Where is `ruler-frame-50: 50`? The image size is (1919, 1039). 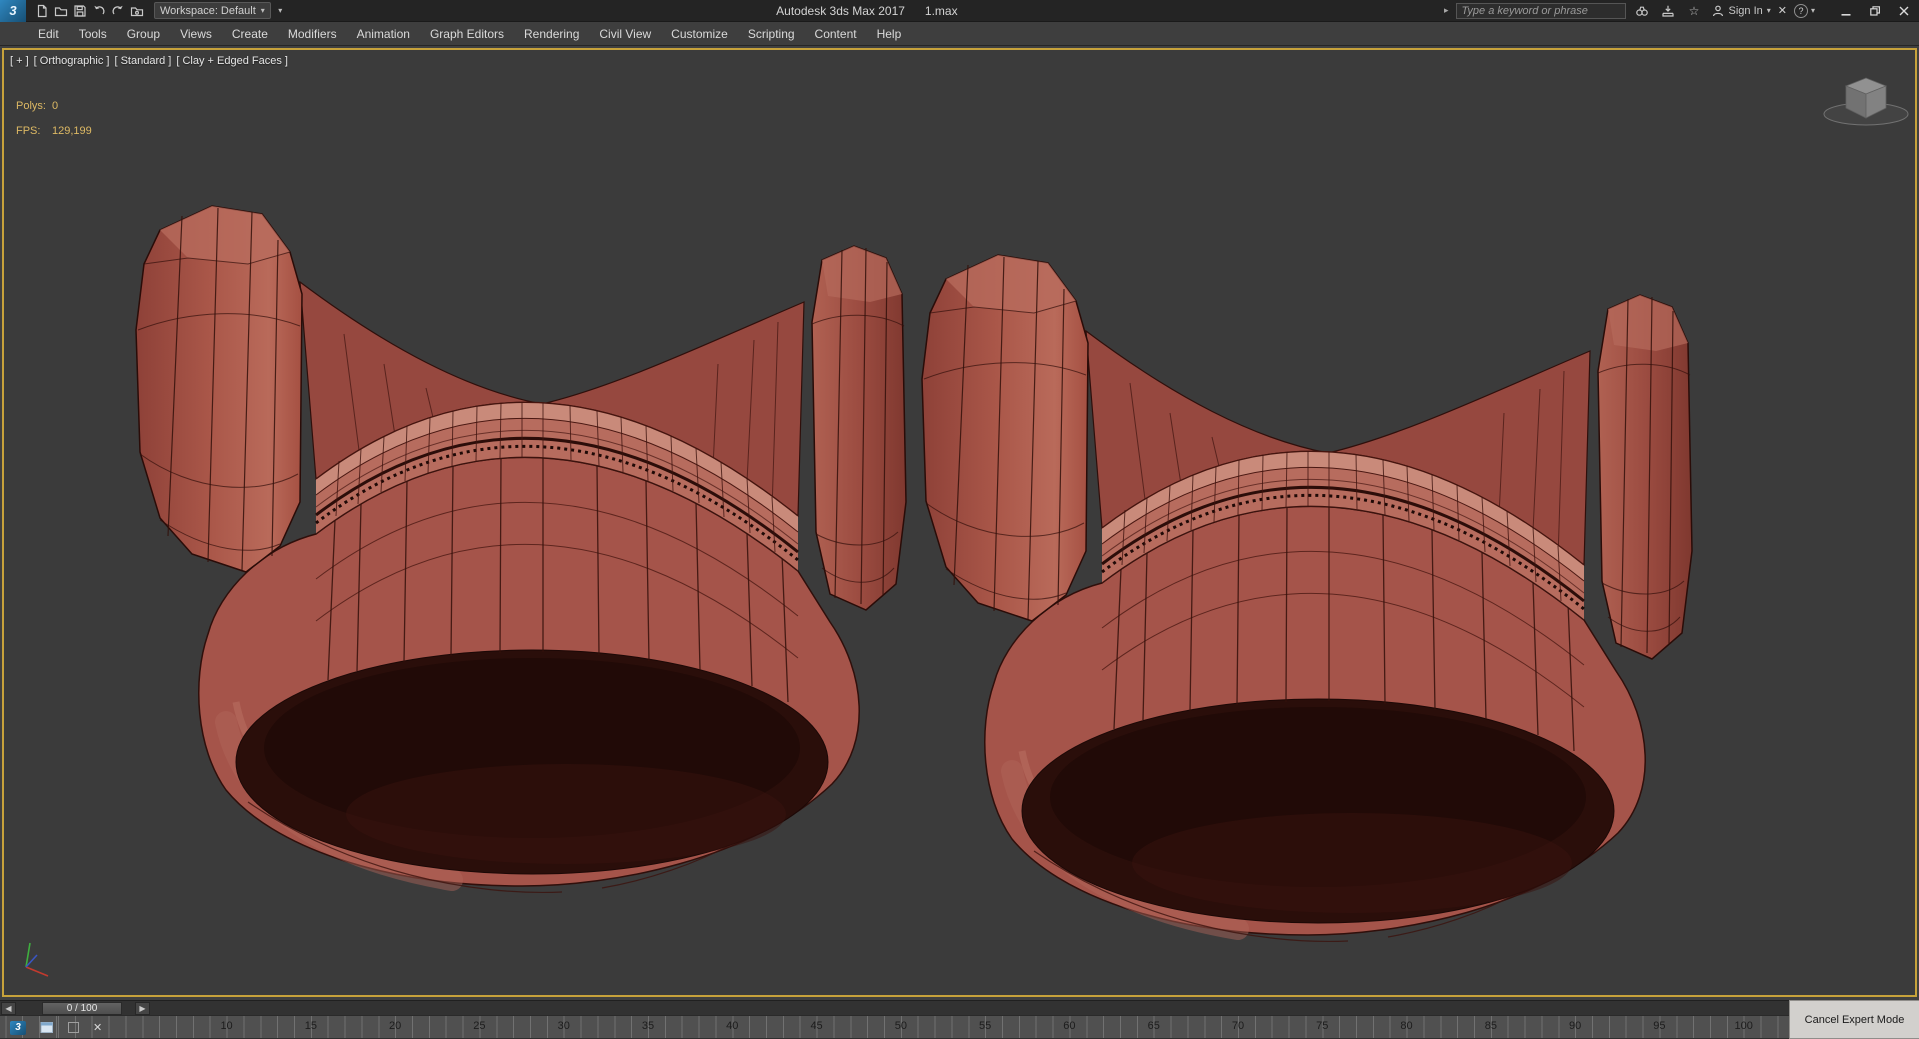 ruler-frame-50: 50 is located at coordinates (900, 1026).